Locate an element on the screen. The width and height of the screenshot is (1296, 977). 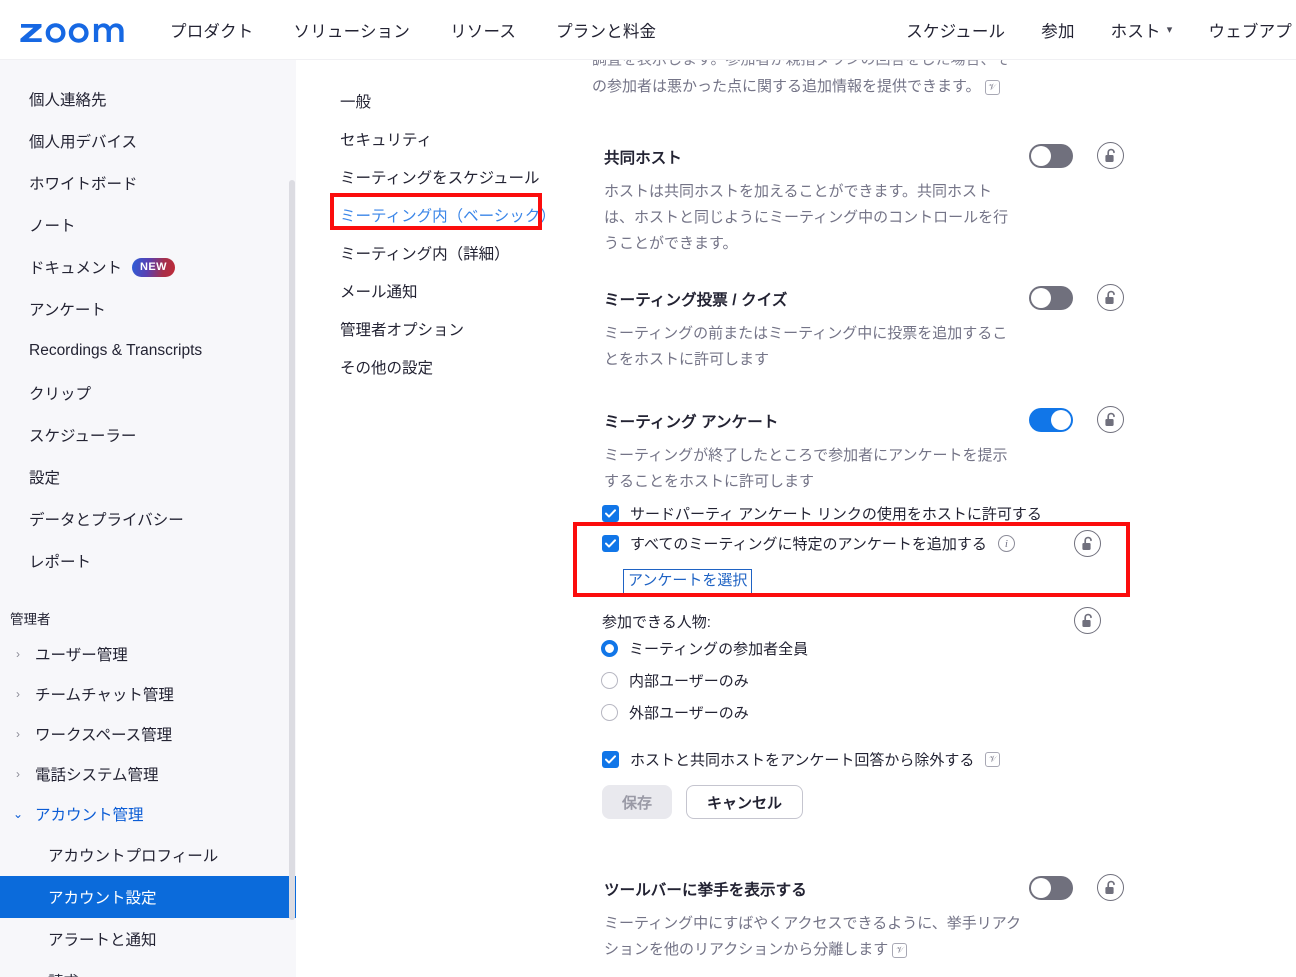
radio-label: ミーティングの参加者全員 is located at coordinates (719, 649).